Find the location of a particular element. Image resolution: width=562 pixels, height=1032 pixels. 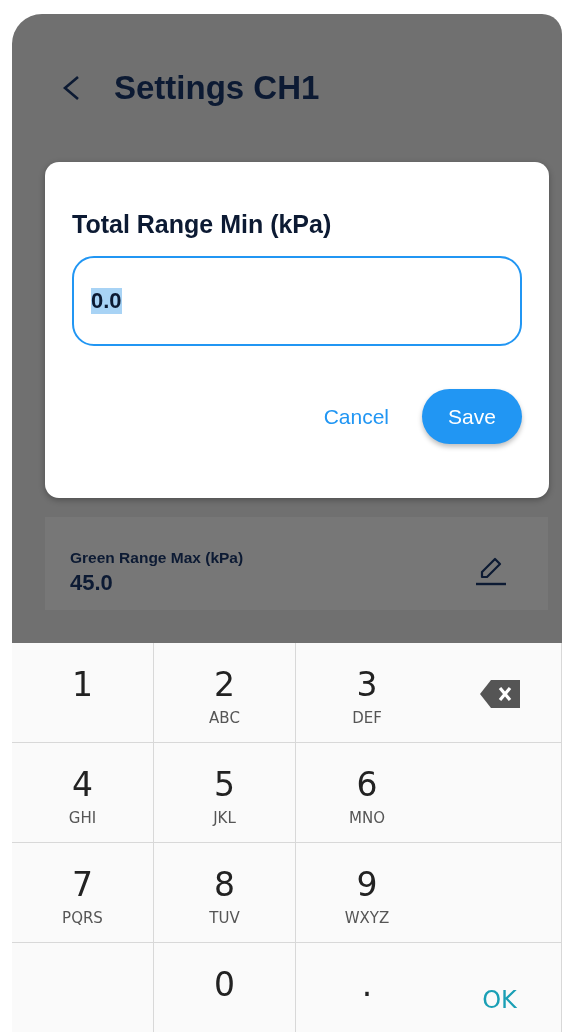

backspace-icon is located at coordinates (499, 694).